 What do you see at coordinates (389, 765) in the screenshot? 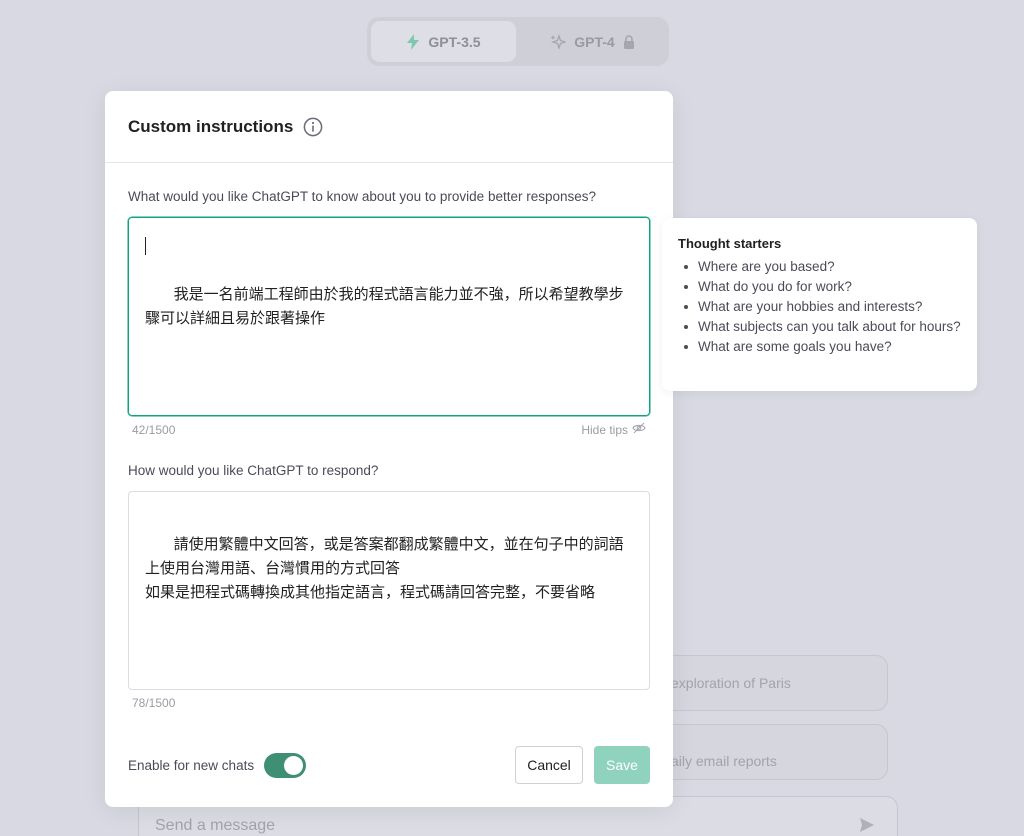
I see `modal-footer: Enable for new chats Cancel Save` at bounding box center [389, 765].